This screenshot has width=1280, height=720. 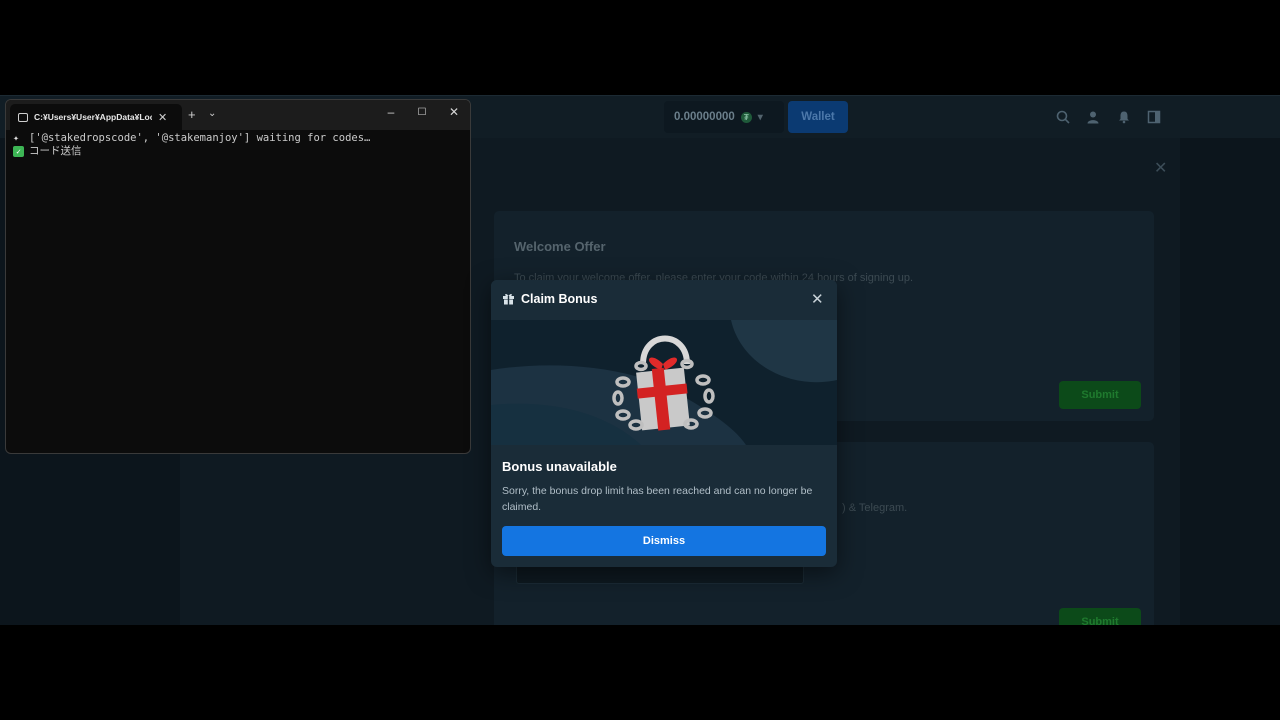 I want to click on terminal-line: ✓ コード送信, so click(x=191, y=151).